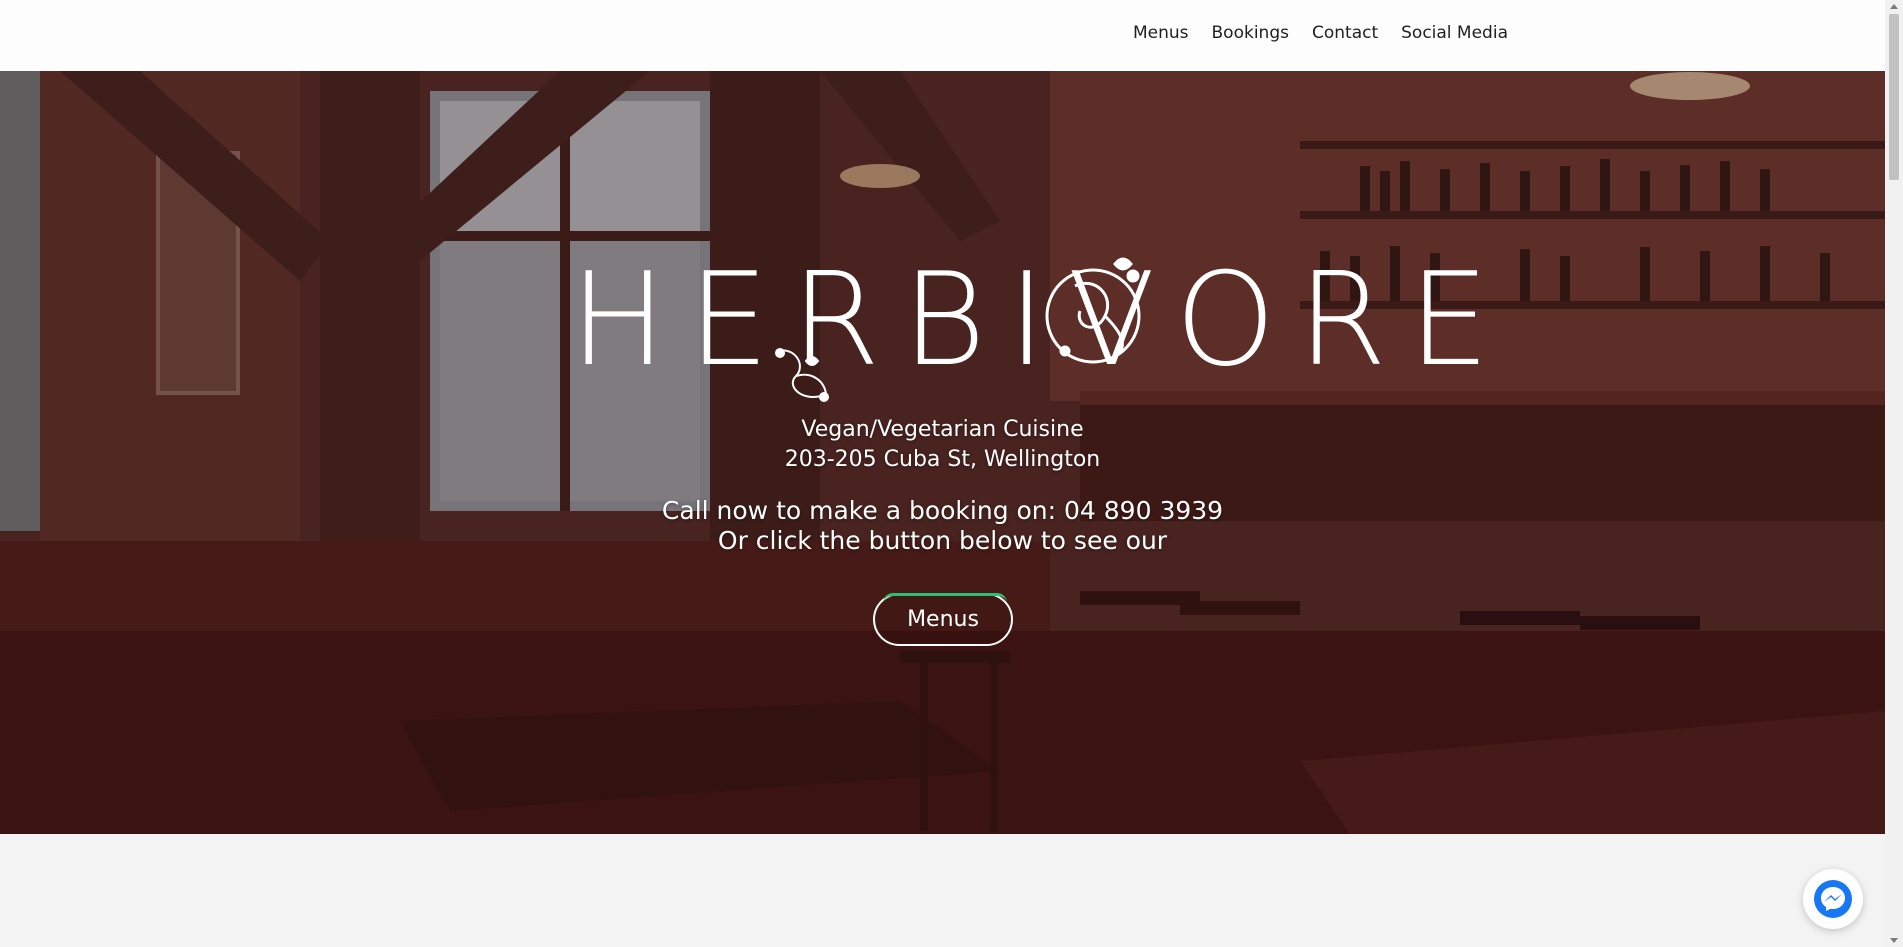 This screenshot has width=1903, height=947. What do you see at coordinates (1030, 324) in the screenshot?
I see `herbivore-logo: HERBIVORE` at bounding box center [1030, 324].